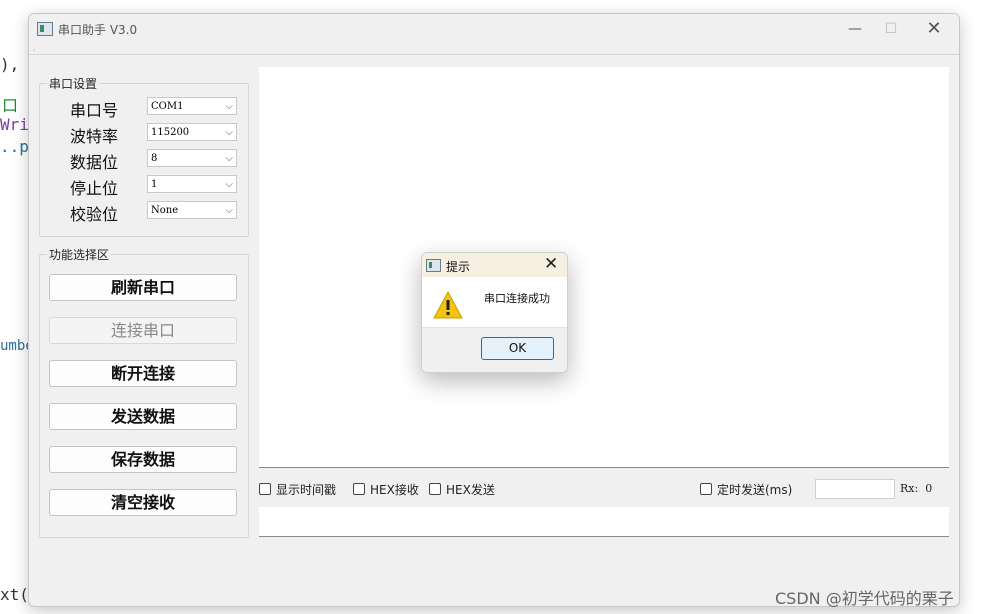 This screenshot has width=1000, height=614. Describe the element at coordinates (143, 373) in the screenshot. I see `disconnect-button: 断开连接` at that location.